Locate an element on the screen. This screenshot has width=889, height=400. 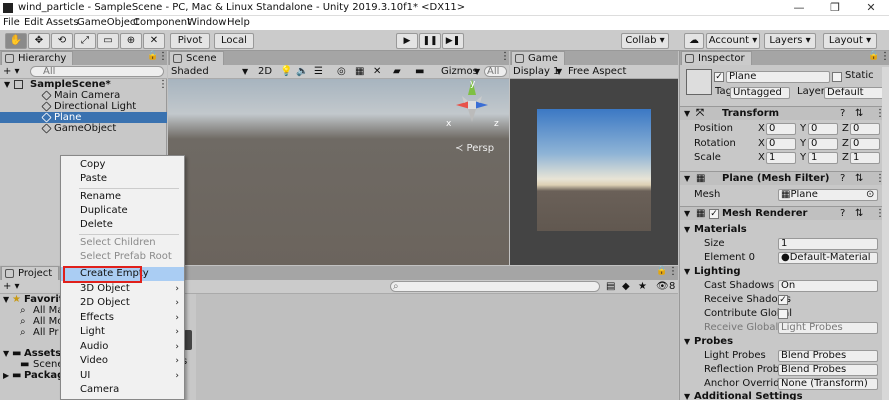
shading-mode-dropdown: Shaded is located at coordinates (190, 71).